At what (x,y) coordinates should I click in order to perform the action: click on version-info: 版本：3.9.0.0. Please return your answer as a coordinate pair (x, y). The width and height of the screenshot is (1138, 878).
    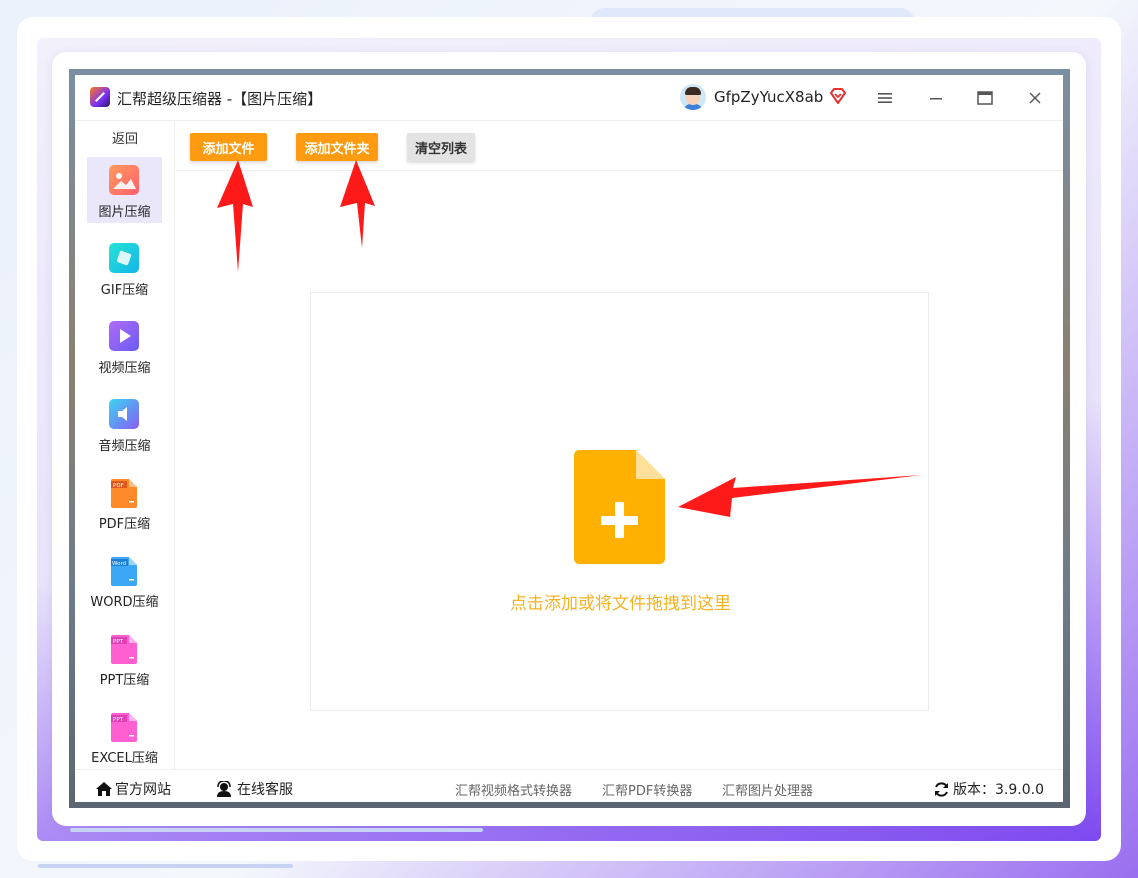
    Looking at the image, I should click on (988, 789).